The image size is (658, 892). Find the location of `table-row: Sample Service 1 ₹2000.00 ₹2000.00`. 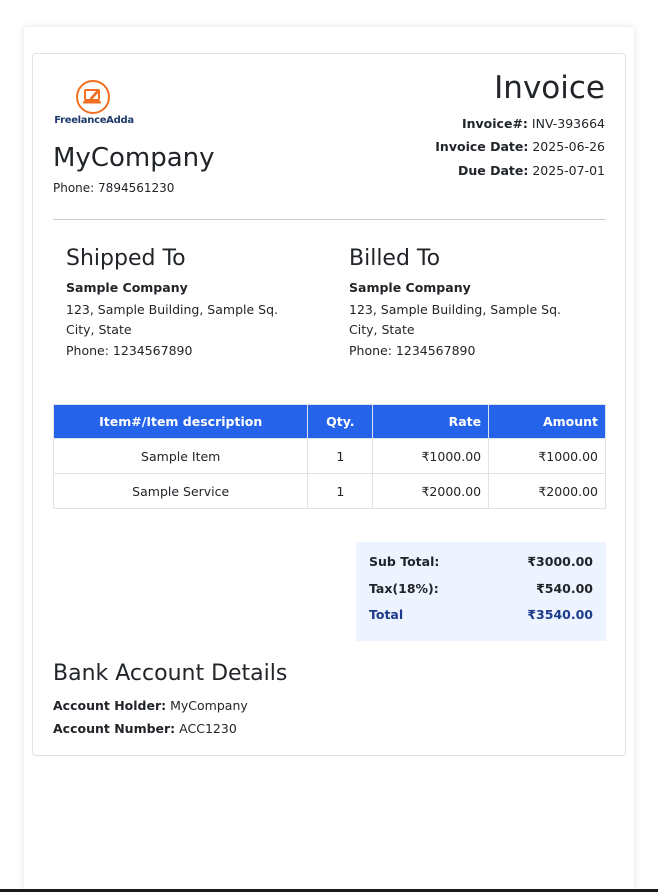

table-row: Sample Service 1 ₹2000.00 ₹2000.00 is located at coordinates (329, 491).